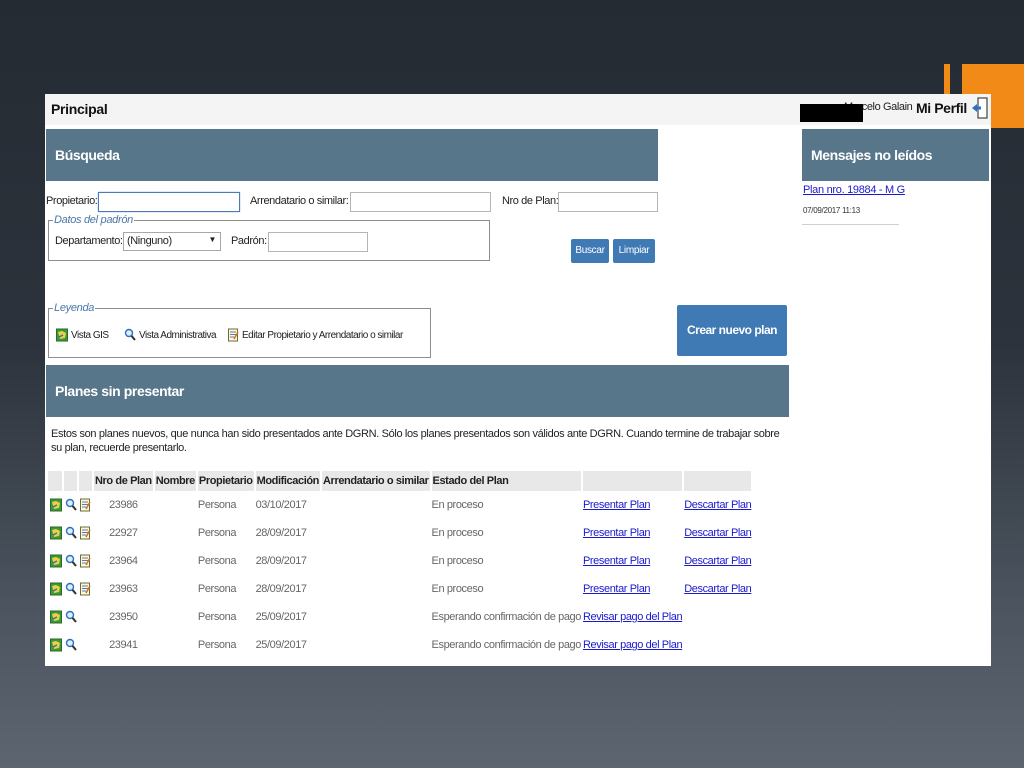  I want to click on cell-nro-plan: 23963, so click(123, 589).